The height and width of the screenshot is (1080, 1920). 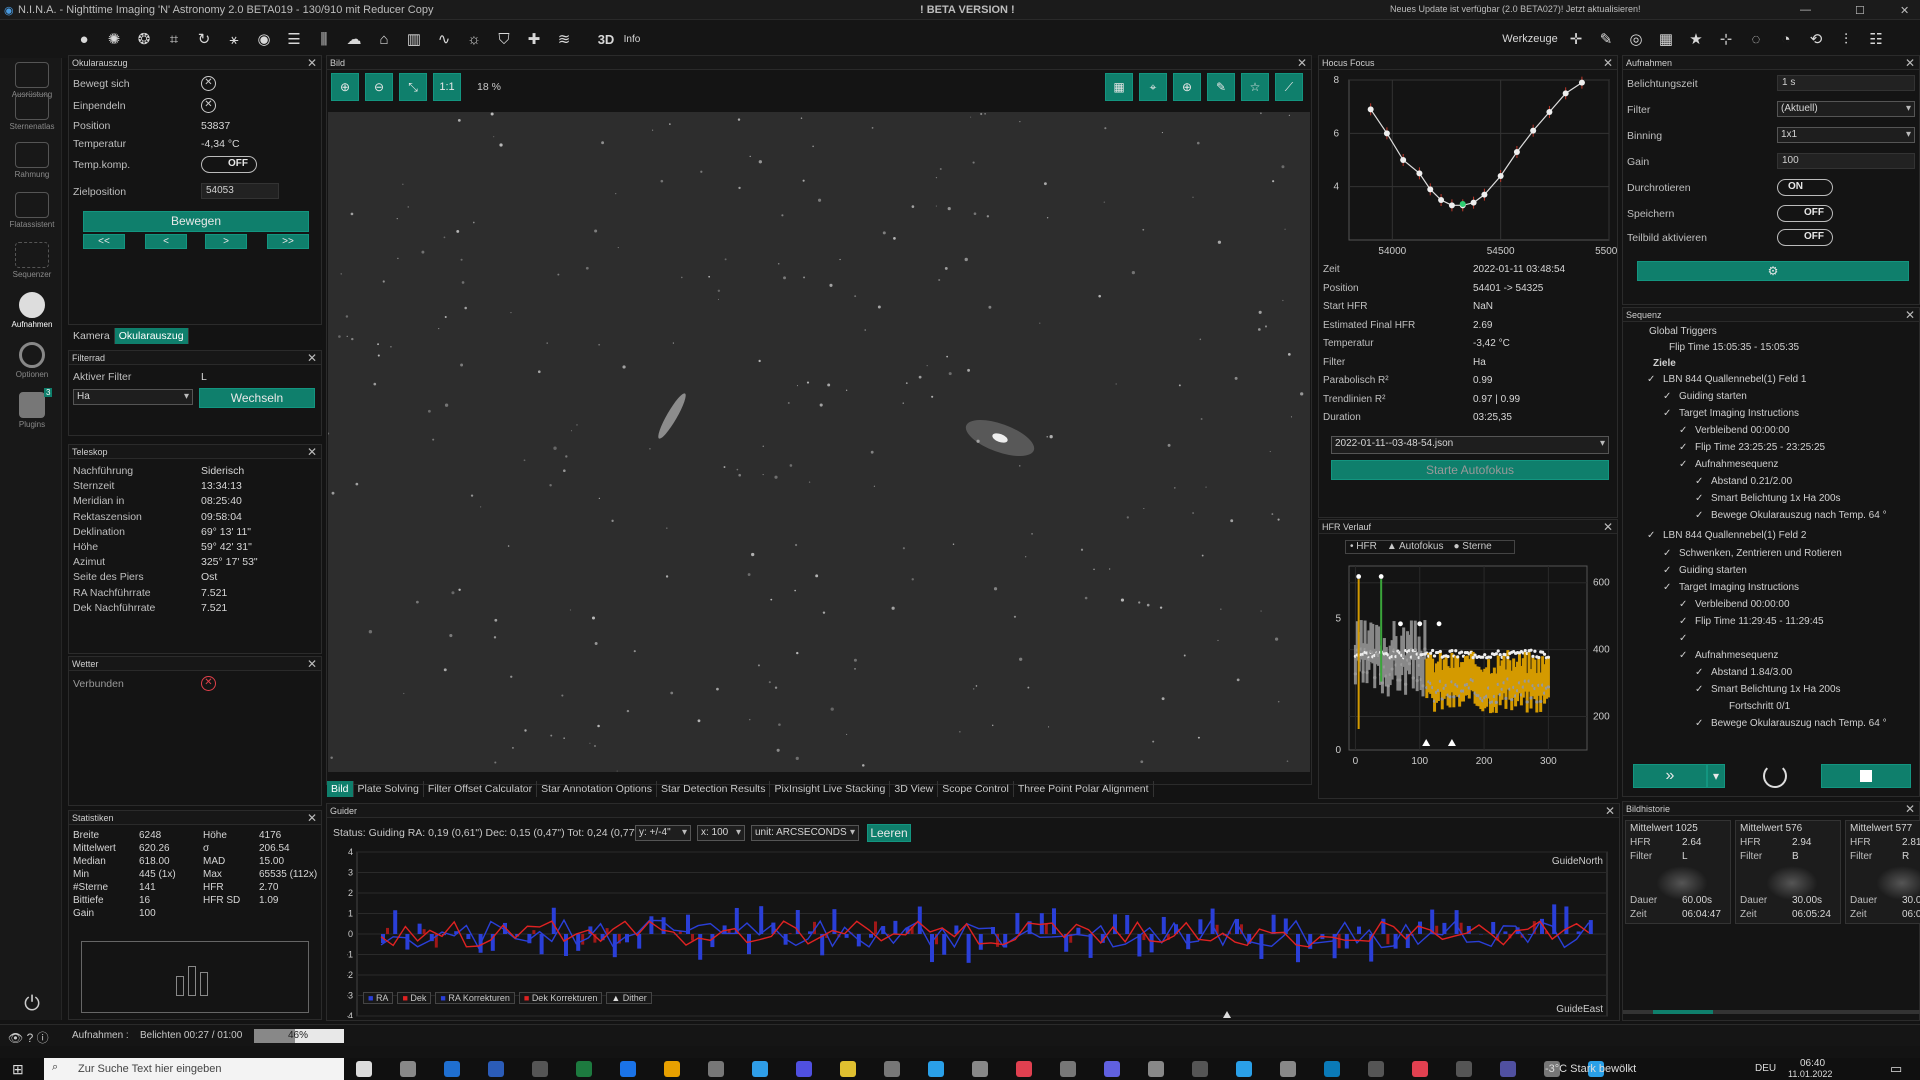 What do you see at coordinates (1765, 1068) in the screenshot?
I see `taskbar-language: DEU` at bounding box center [1765, 1068].